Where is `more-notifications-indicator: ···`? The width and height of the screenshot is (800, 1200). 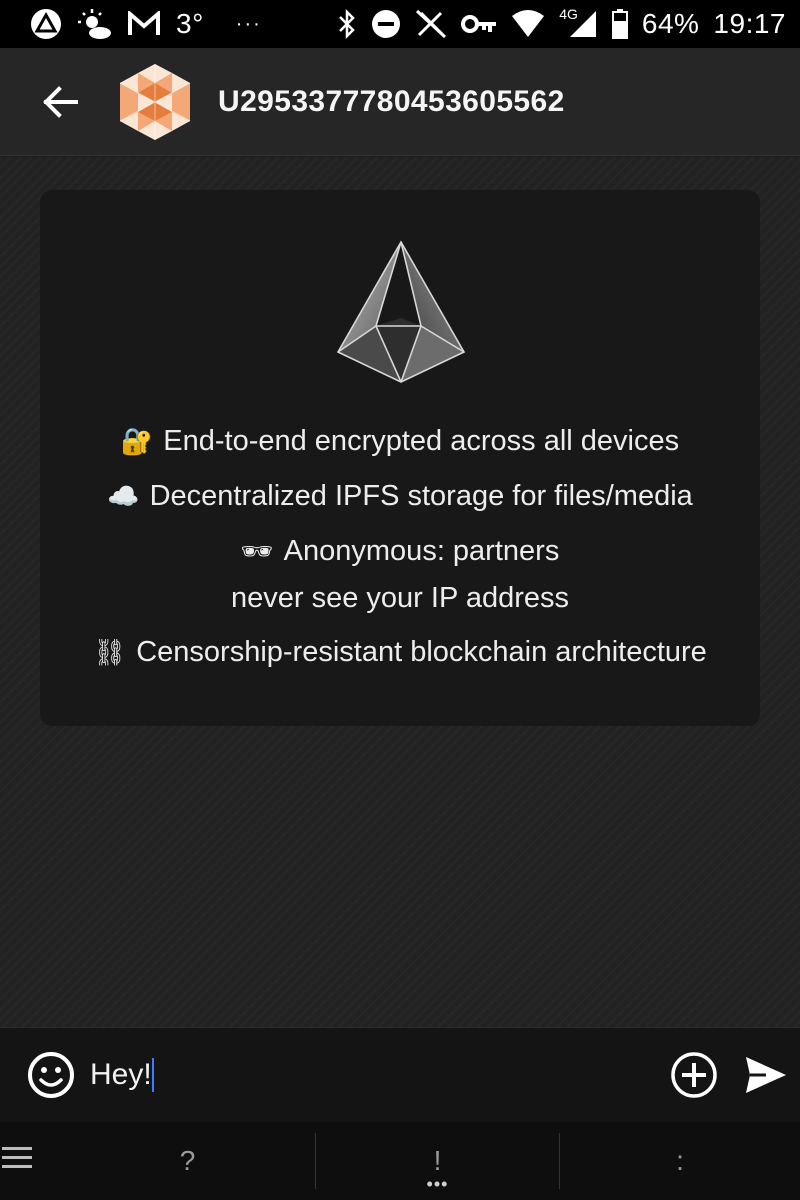
more-notifications-indicator: ··· is located at coordinates (248, 23).